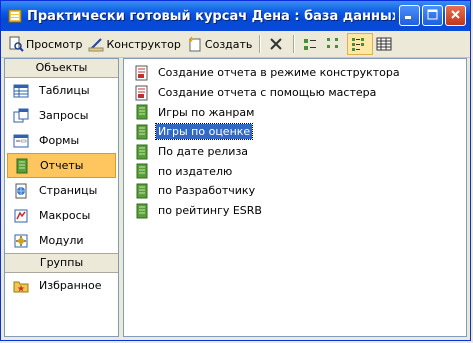  What do you see at coordinates (295, 132) in the screenshot?
I see `list-item: Игры по оценке` at bounding box center [295, 132].